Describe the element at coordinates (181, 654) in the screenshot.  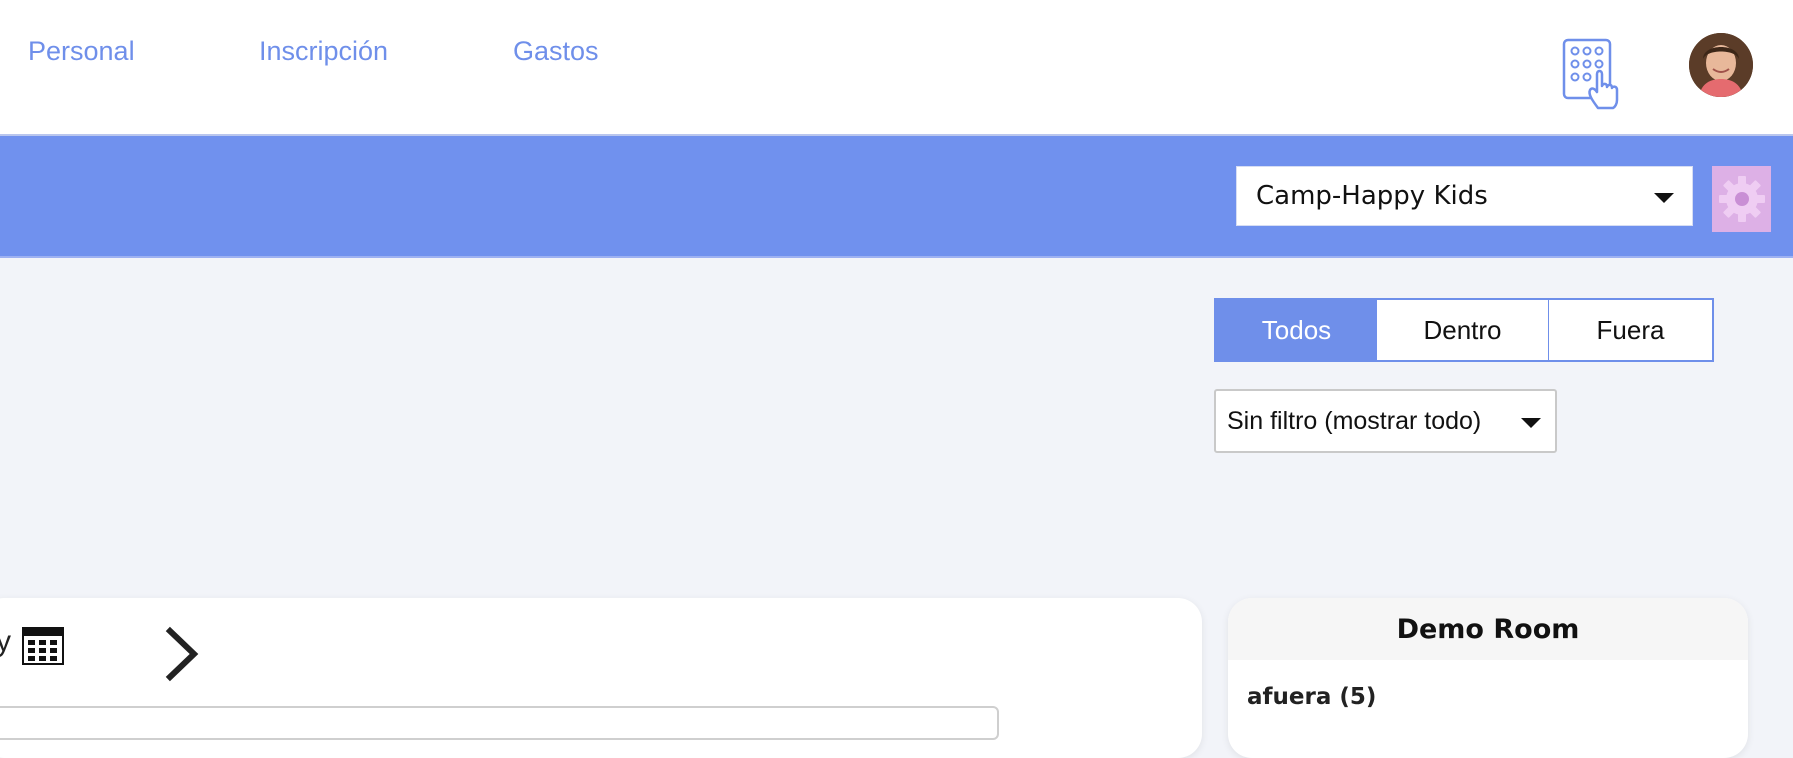
I see `chevron-right-icon` at that location.